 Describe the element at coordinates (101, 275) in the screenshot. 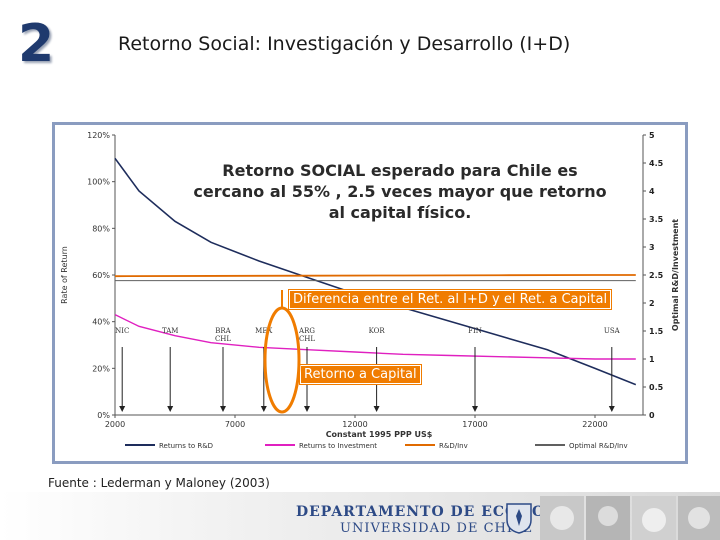

I see `y-left-tick-label: 60%` at that location.